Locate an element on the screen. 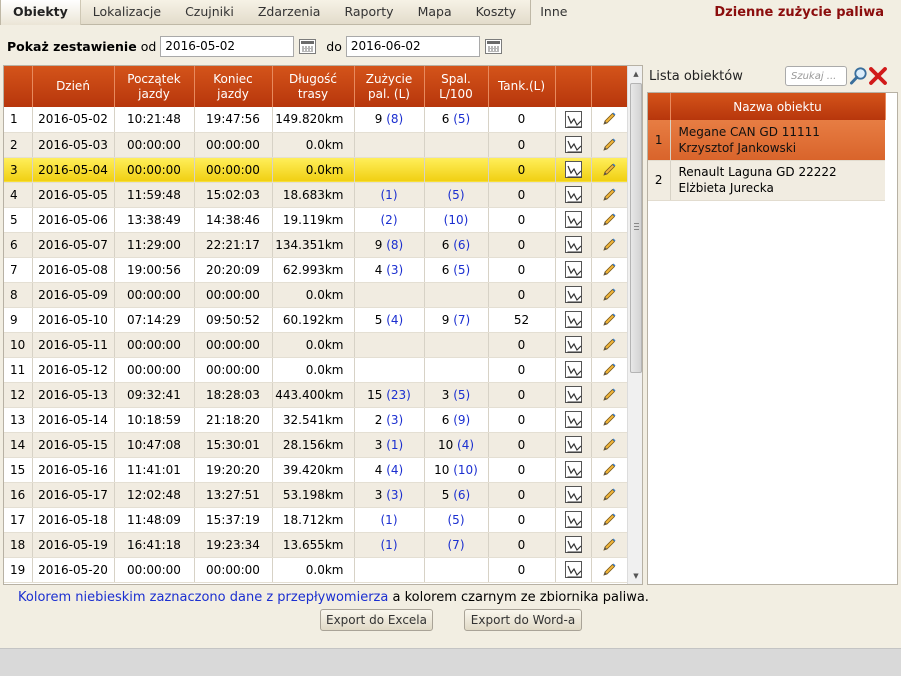  row-day: 2016-05-10 is located at coordinates (73, 320).